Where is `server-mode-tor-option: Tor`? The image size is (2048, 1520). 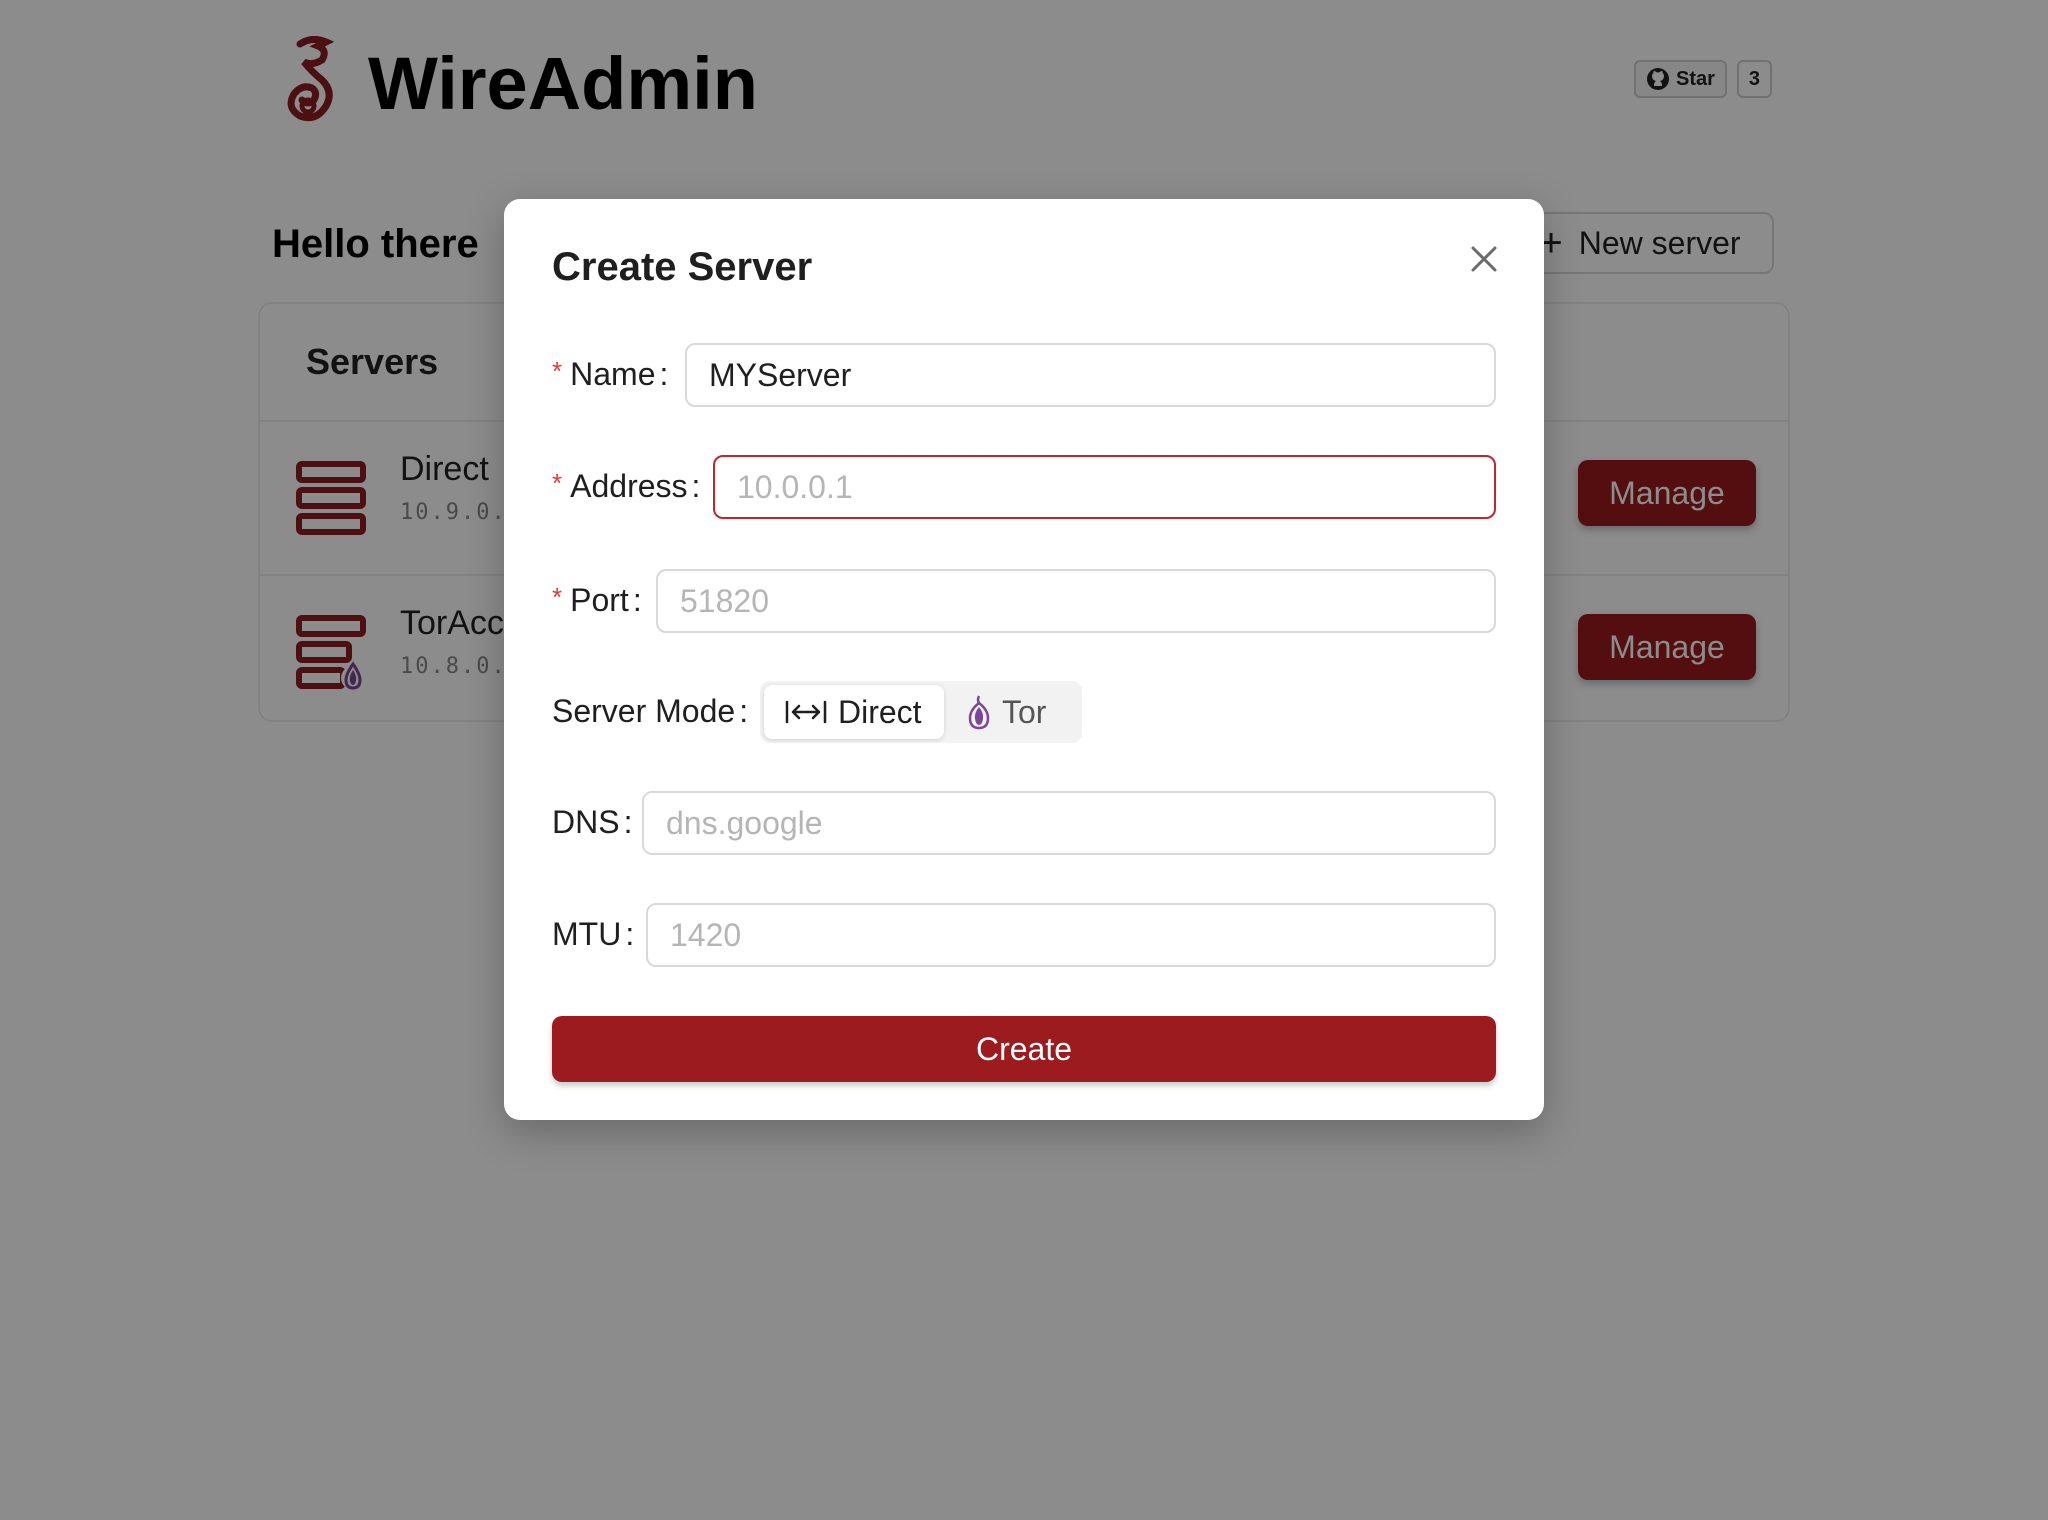
server-mode-tor-option: Tor is located at coordinates (1012, 712).